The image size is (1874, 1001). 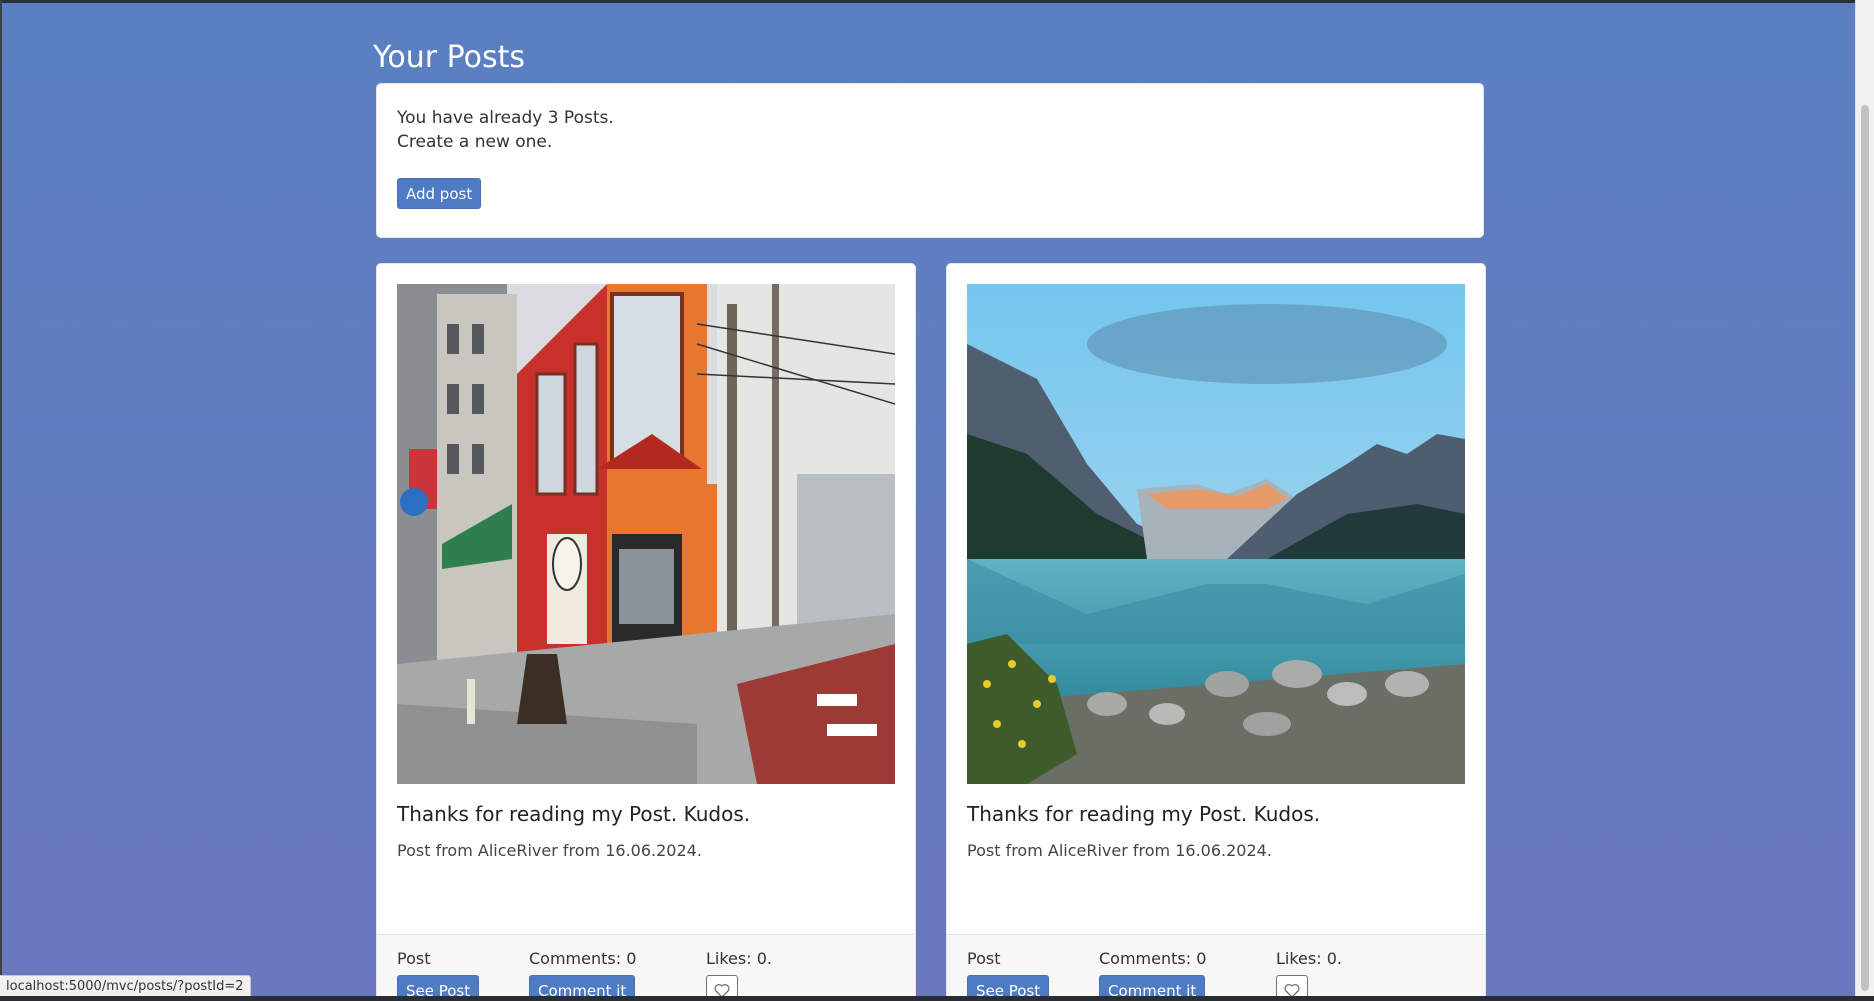 What do you see at coordinates (1865, 548) in the screenshot?
I see `scrollbar-thumb` at bounding box center [1865, 548].